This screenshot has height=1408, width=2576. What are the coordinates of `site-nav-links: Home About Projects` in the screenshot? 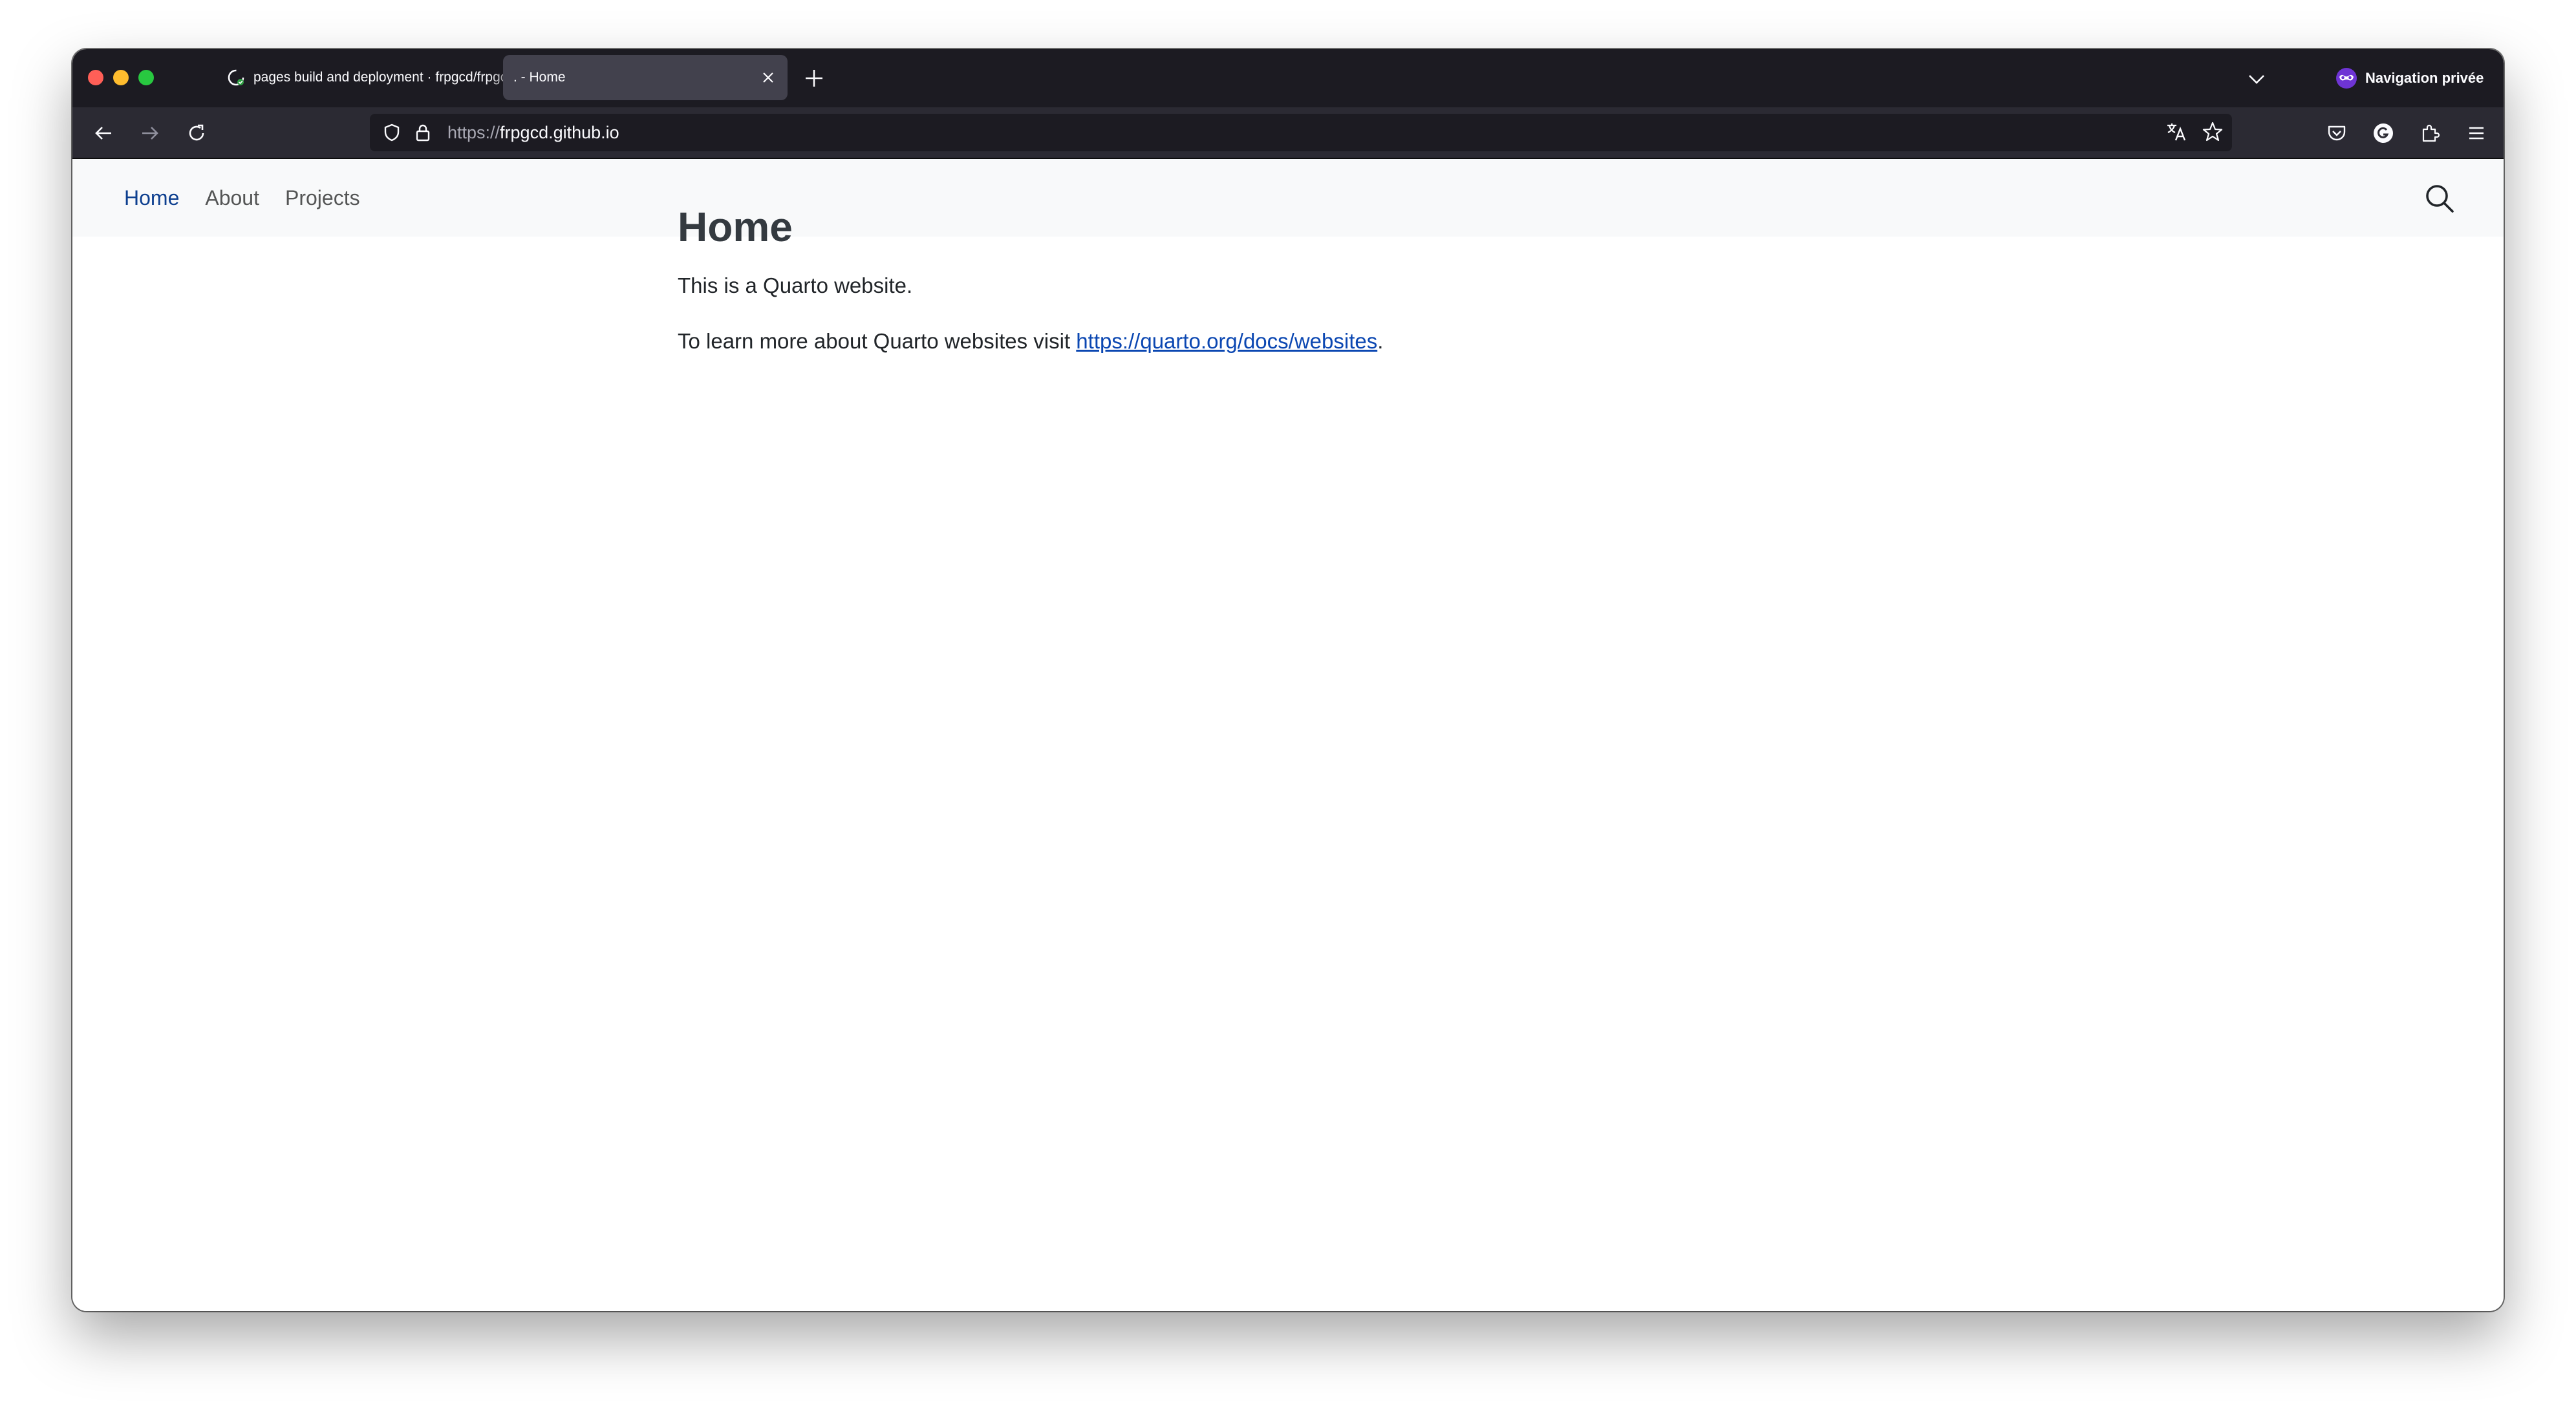 It's located at (255, 198).